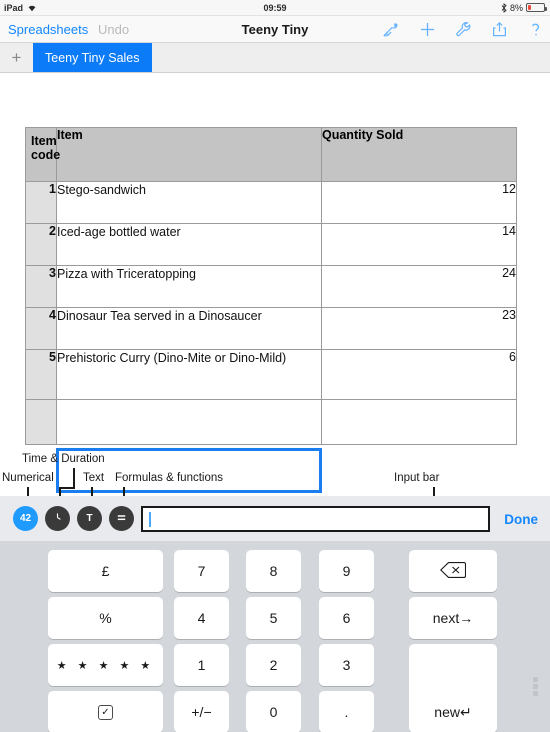 The height and width of the screenshot is (732, 550). What do you see at coordinates (536, 7) in the screenshot?
I see `battery-low-icon` at bounding box center [536, 7].